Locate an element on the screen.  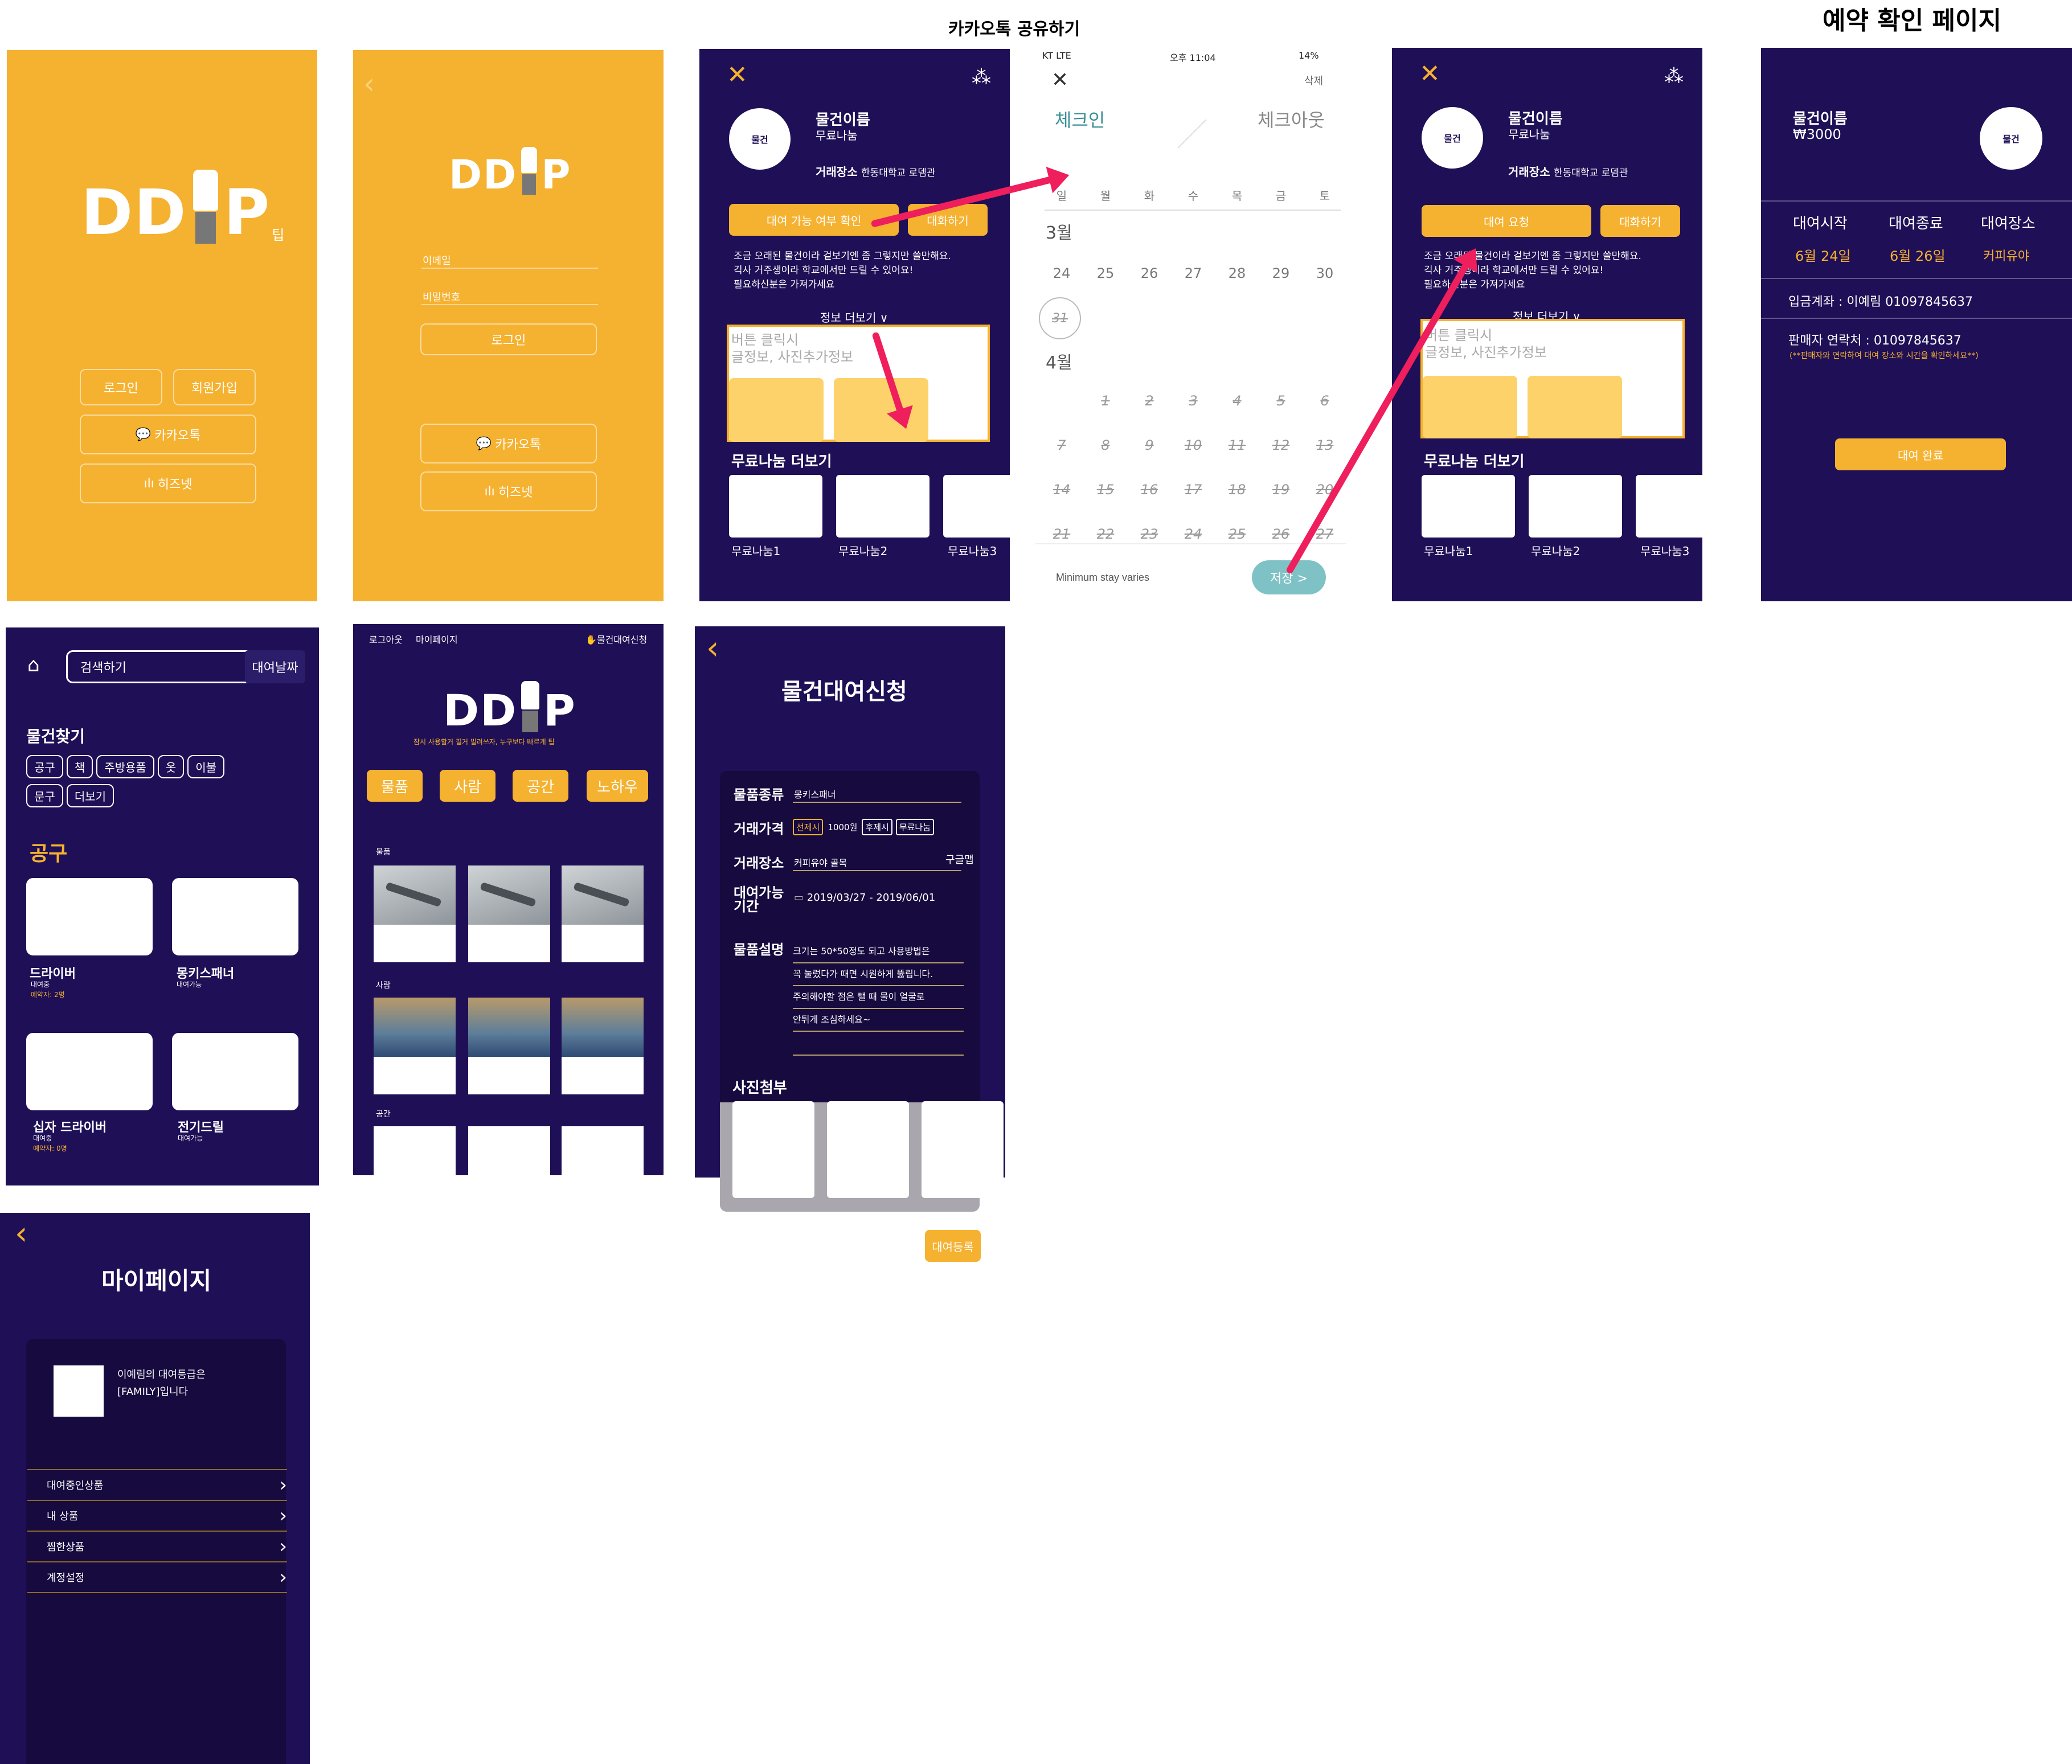
mypage-link: 마이페이지 is located at coordinates (437, 639).